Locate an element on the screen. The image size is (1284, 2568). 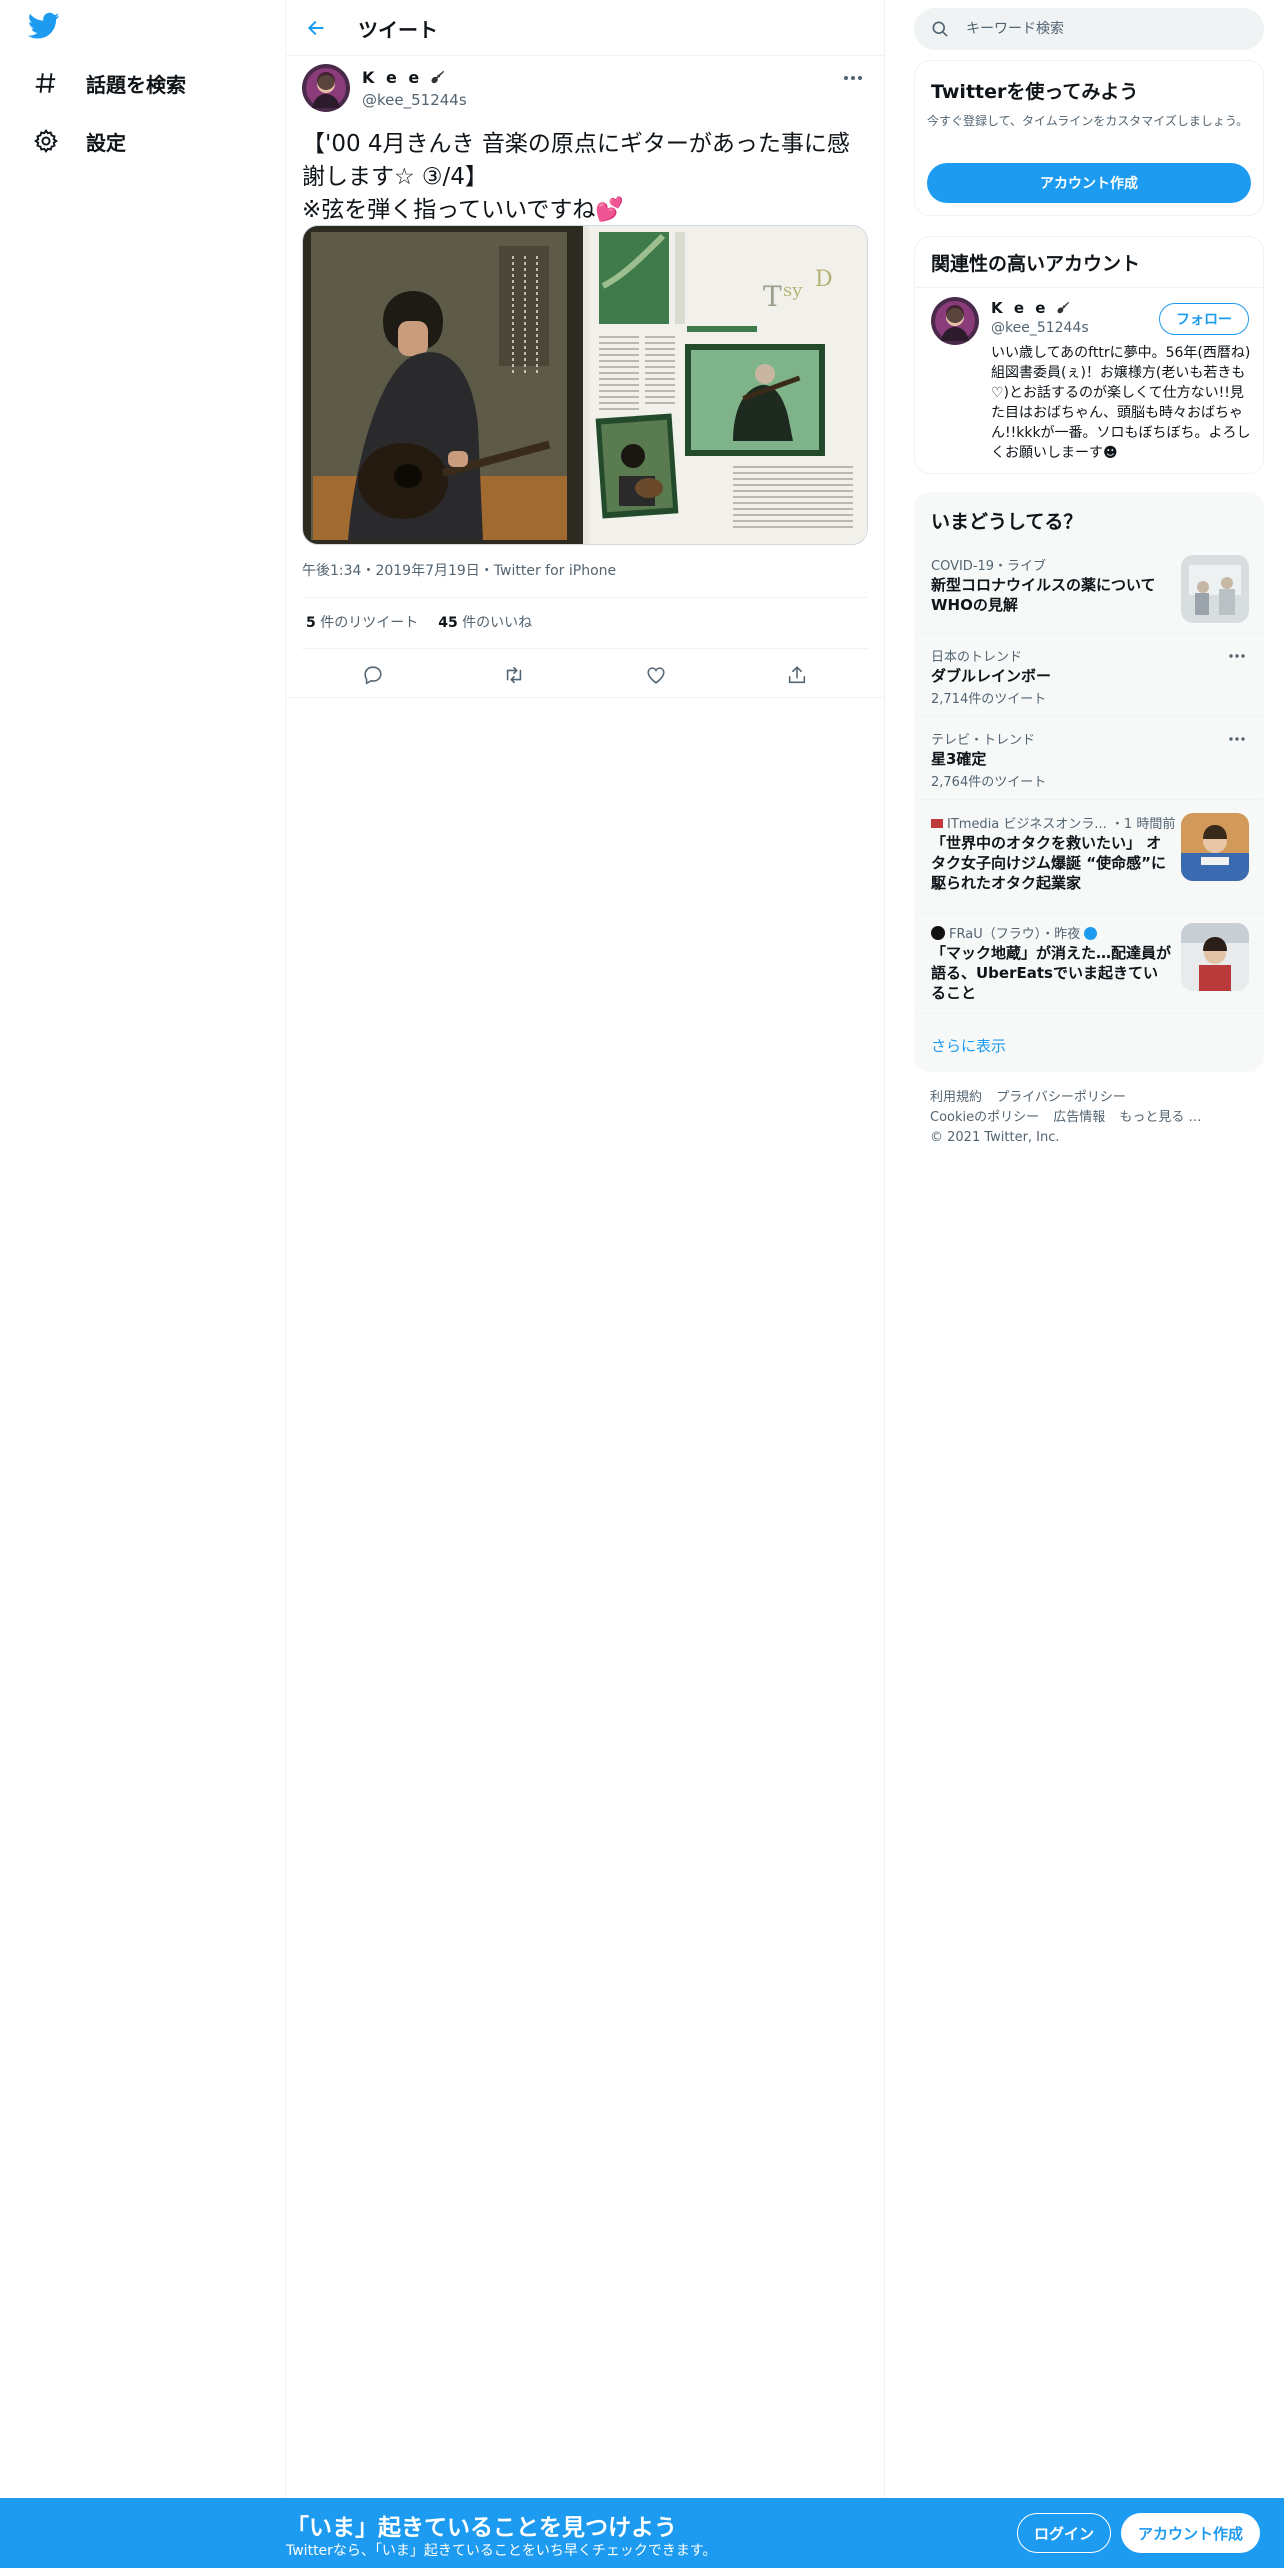
tweet-text-line-2: ※弦を弾く指っていいですね💕 is located at coordinates (463, 210).